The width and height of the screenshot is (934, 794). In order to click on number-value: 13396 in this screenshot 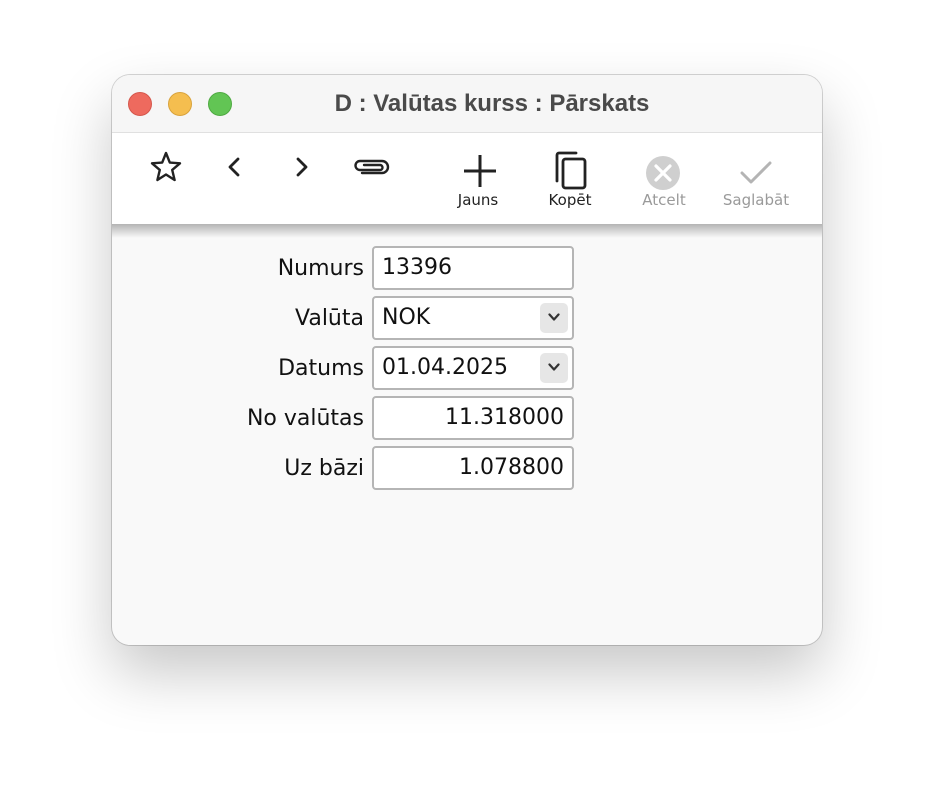, I will do `click(417, 267)`.